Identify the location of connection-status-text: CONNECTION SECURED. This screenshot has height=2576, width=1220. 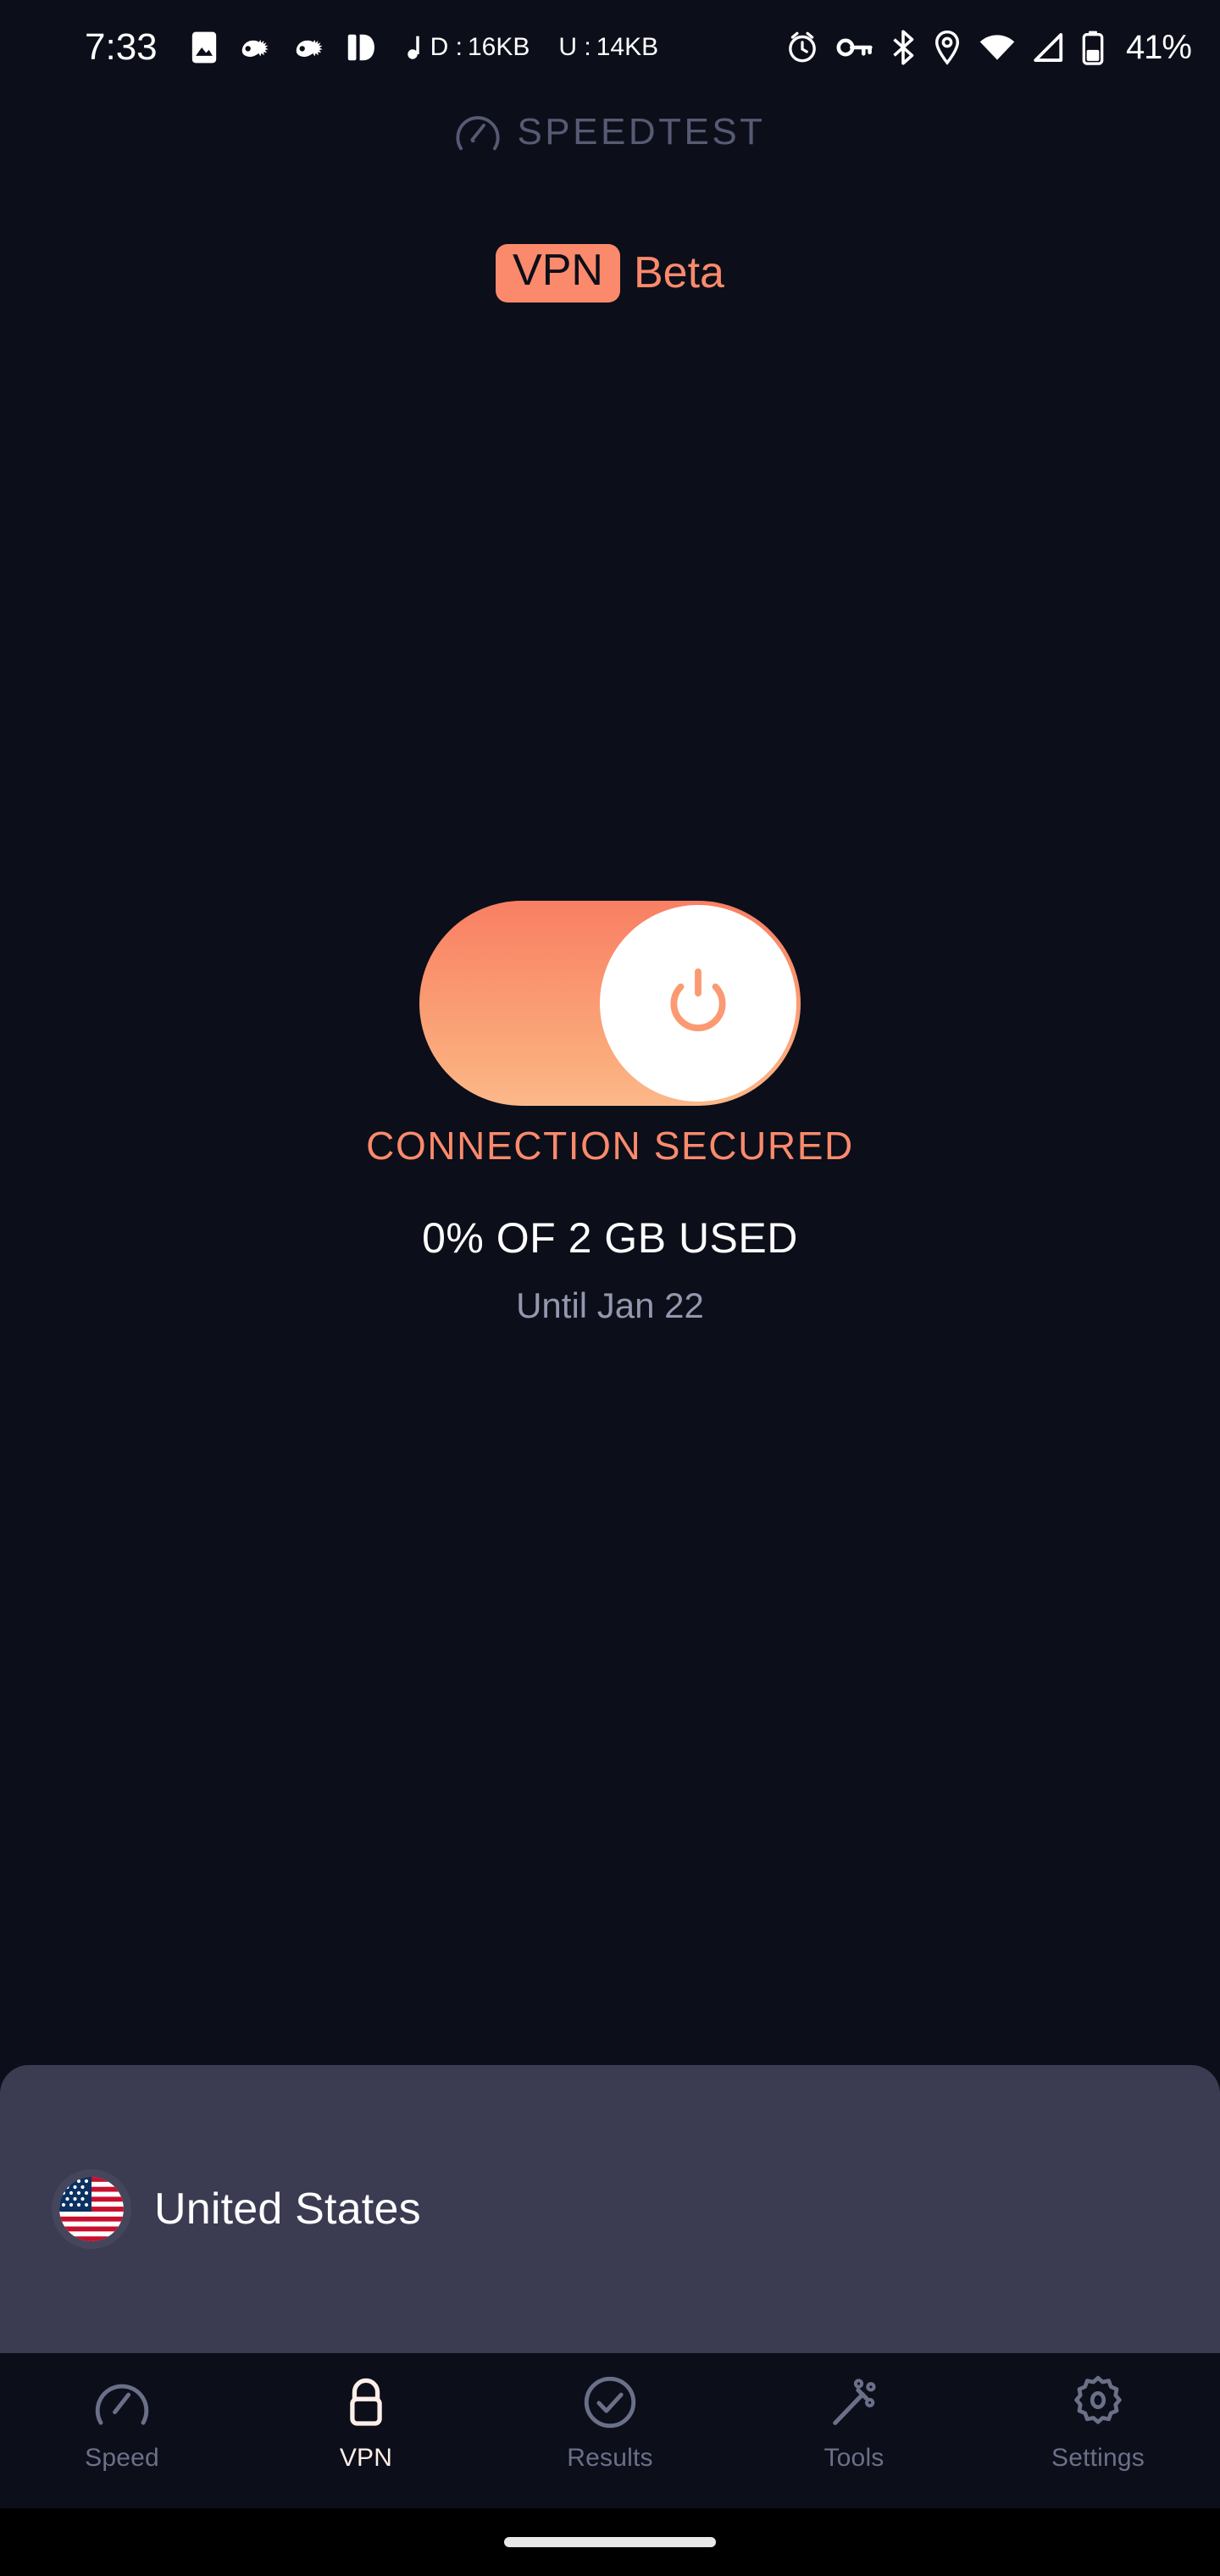
(610, 1146).